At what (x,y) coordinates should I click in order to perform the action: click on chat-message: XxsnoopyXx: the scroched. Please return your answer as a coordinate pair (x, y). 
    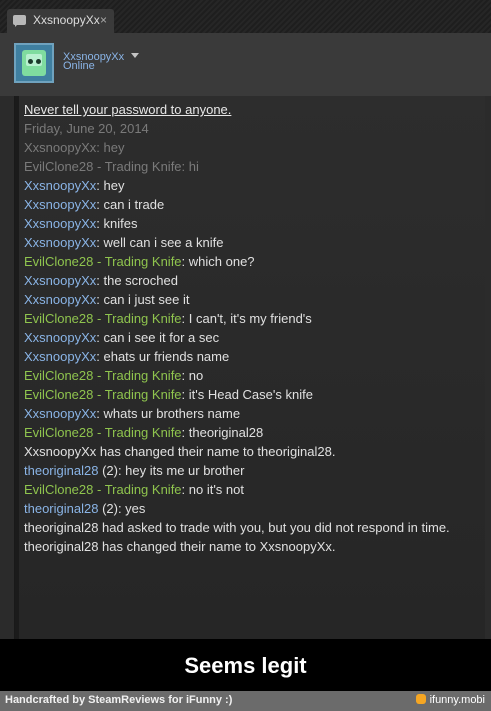
    Looking at the image, I should click on (237, 280).